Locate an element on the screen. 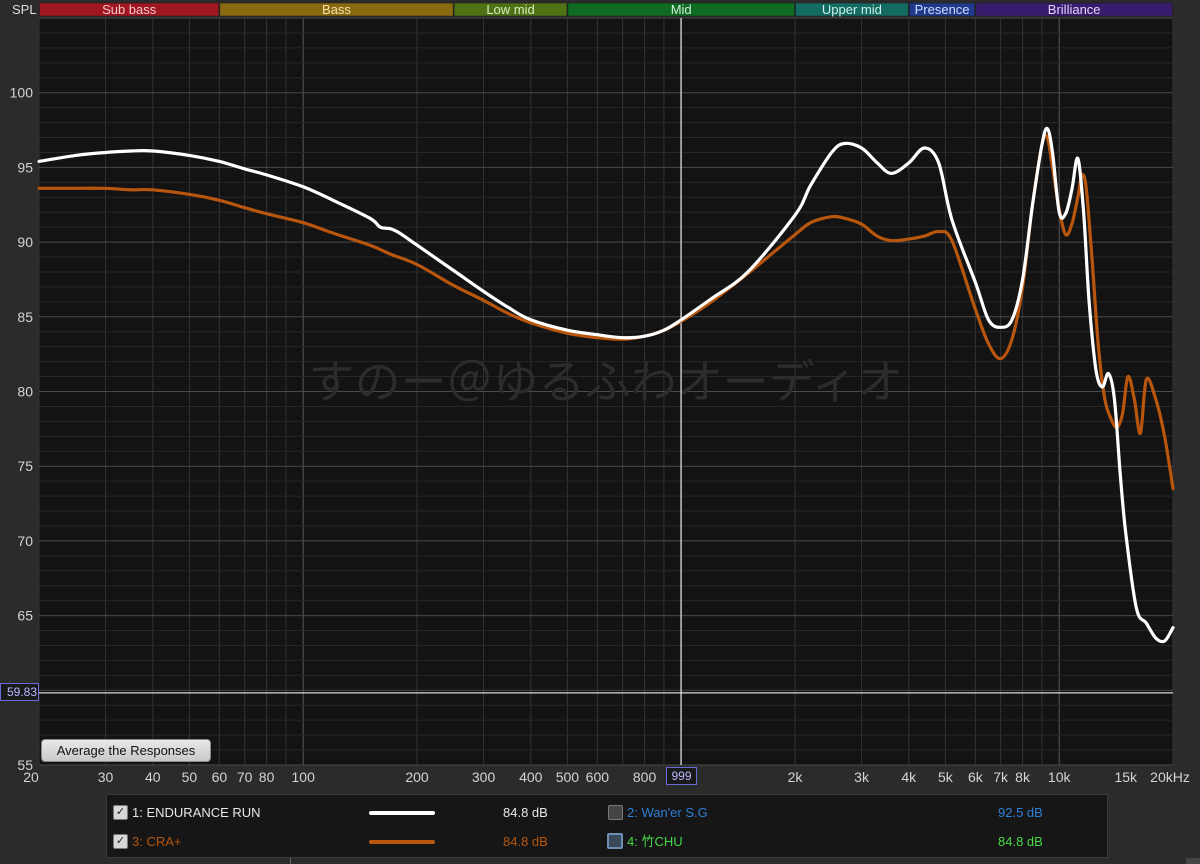 This screenshot has width=1200, height=864. x-tick-30: 30 is located at coordinates (106, 777).